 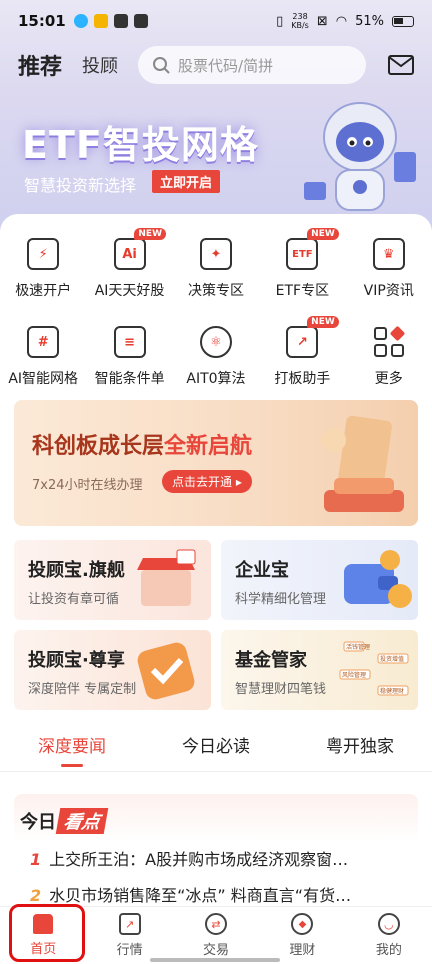 What do you see at coordinates (43, 342) in the screenshot?
I see `hash-grid-icon: #` at bounding box center [43, 342].